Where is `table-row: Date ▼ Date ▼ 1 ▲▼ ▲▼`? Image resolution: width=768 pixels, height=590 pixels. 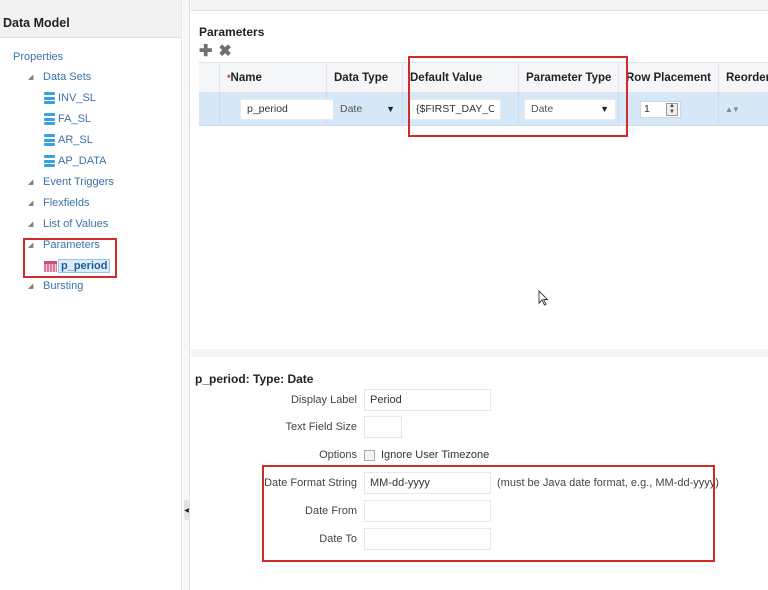
table-row: Date ▼ Date ▼ 1 ▲▼ ▲▼ is located at coordinates (483, 109).